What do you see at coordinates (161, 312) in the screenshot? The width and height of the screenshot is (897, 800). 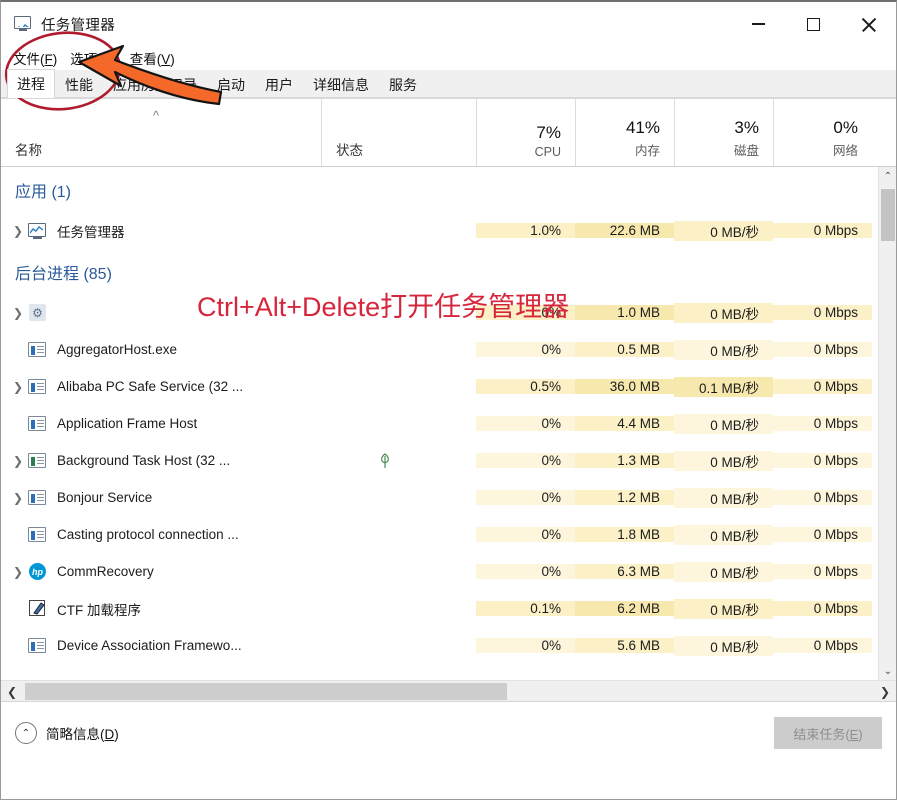 I see `process-name-cell: ❯ ⚙` at bounding box center [161, 312].